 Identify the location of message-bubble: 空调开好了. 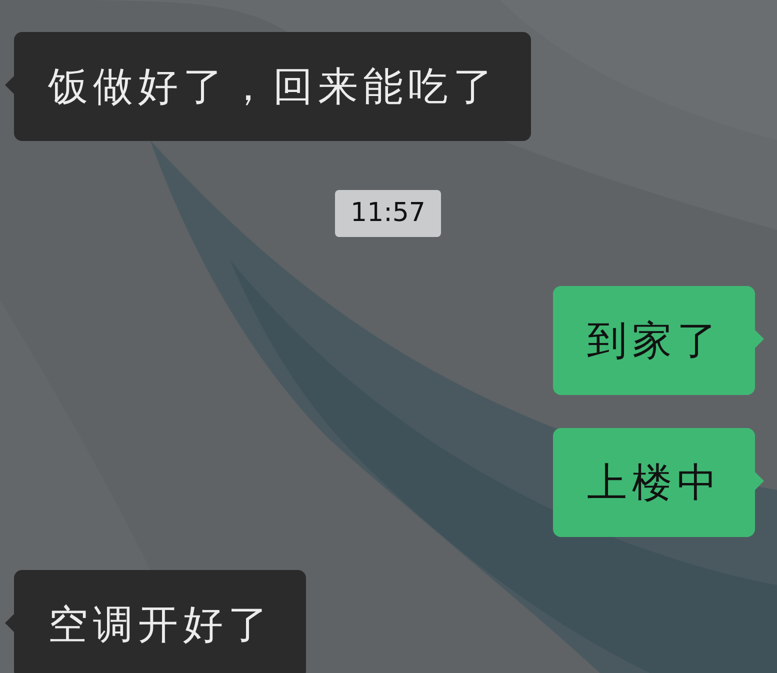
(160, 621).